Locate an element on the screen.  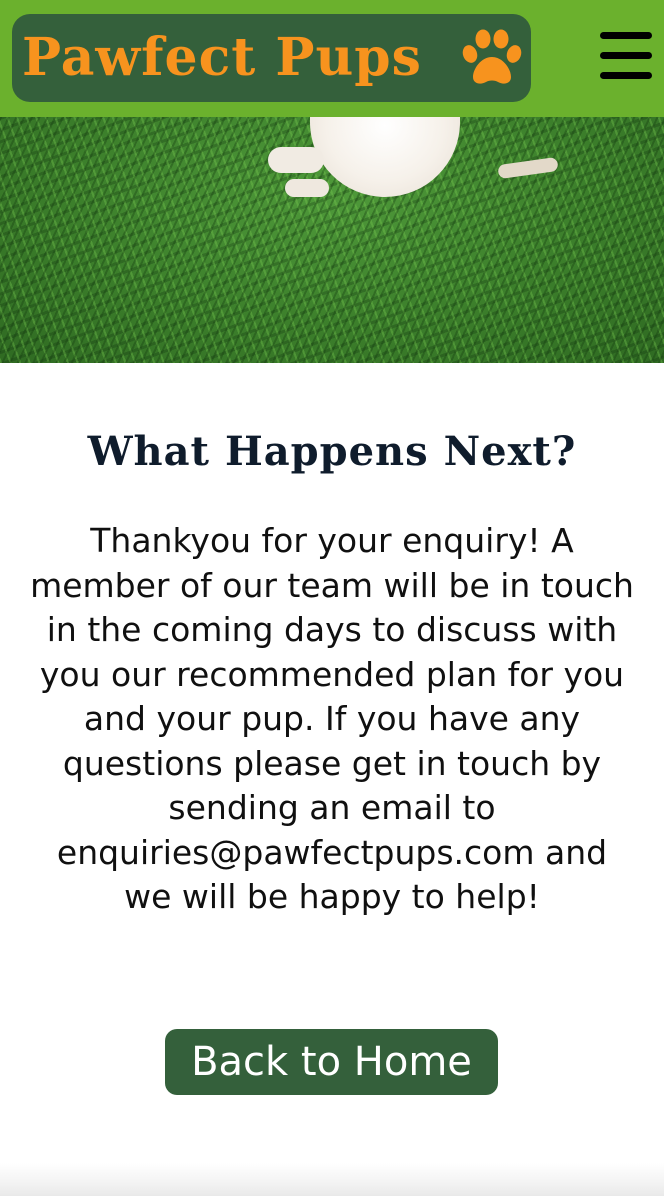
footer-edge is located at coordinates (332, 1179).